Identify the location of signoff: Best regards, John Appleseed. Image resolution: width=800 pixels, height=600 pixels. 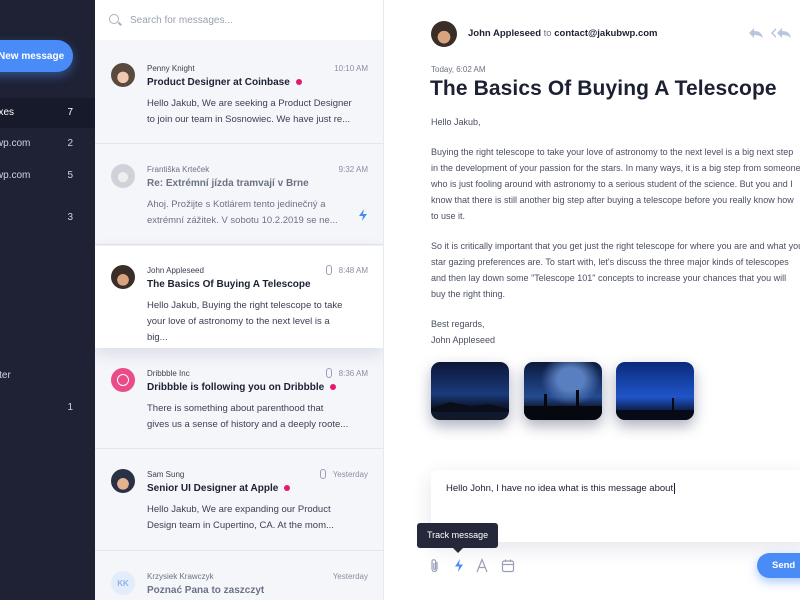
(463, 332).